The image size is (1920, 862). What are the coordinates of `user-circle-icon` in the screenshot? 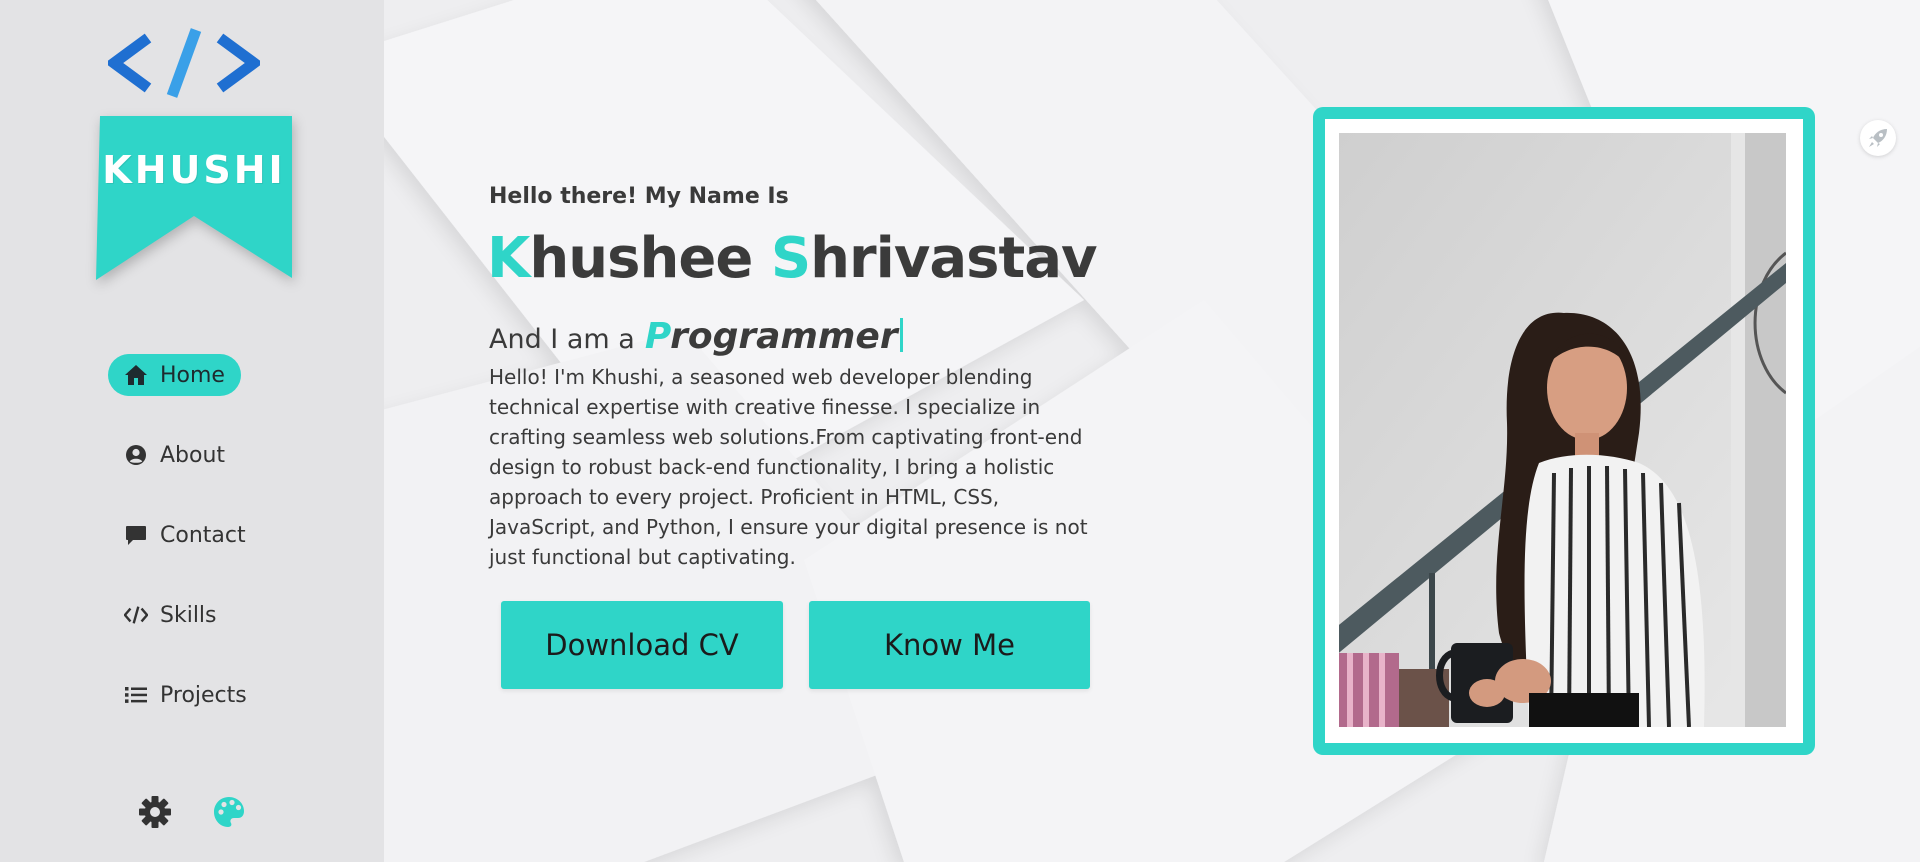 It's located at (136, 455).